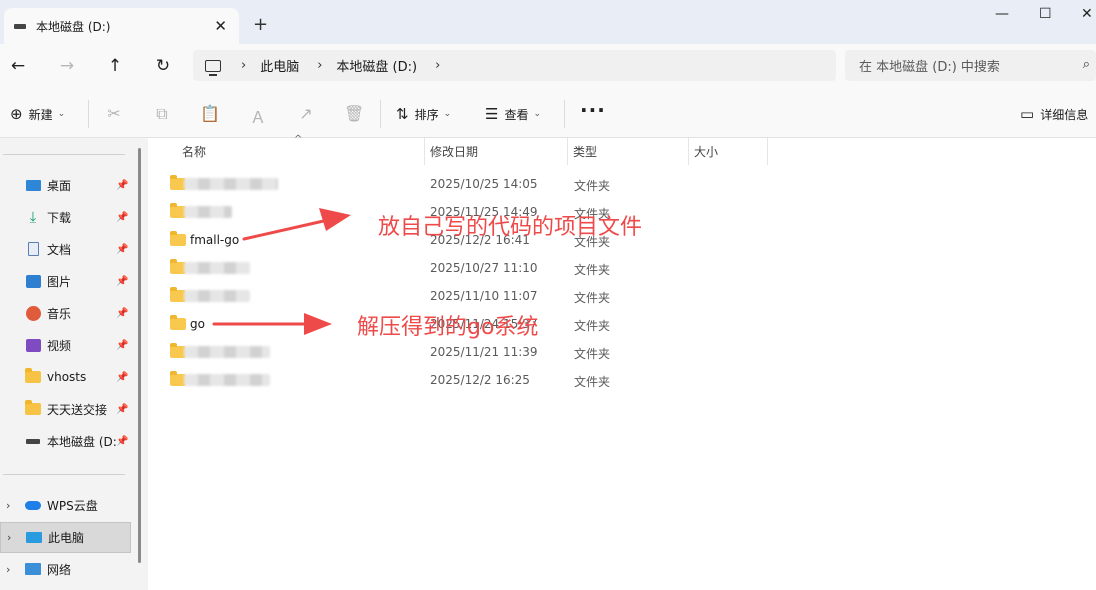 The image size is (1096, 590). What do you see at coordinates (33, 281) in the screenshot?
I see `picture-icon` at bounding box center [33, 281].